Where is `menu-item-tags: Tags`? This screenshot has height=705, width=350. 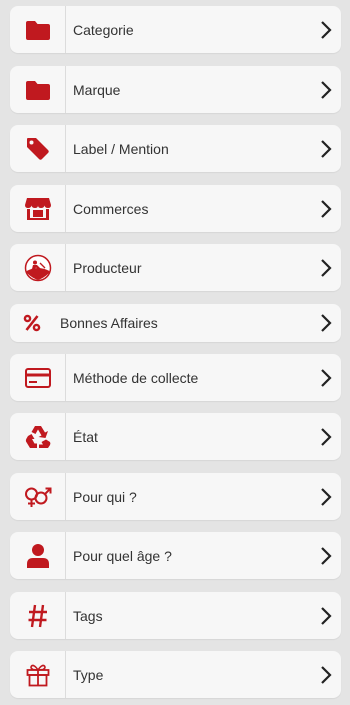
menu-item-tags: Tags is located at coordinates (175, 615).